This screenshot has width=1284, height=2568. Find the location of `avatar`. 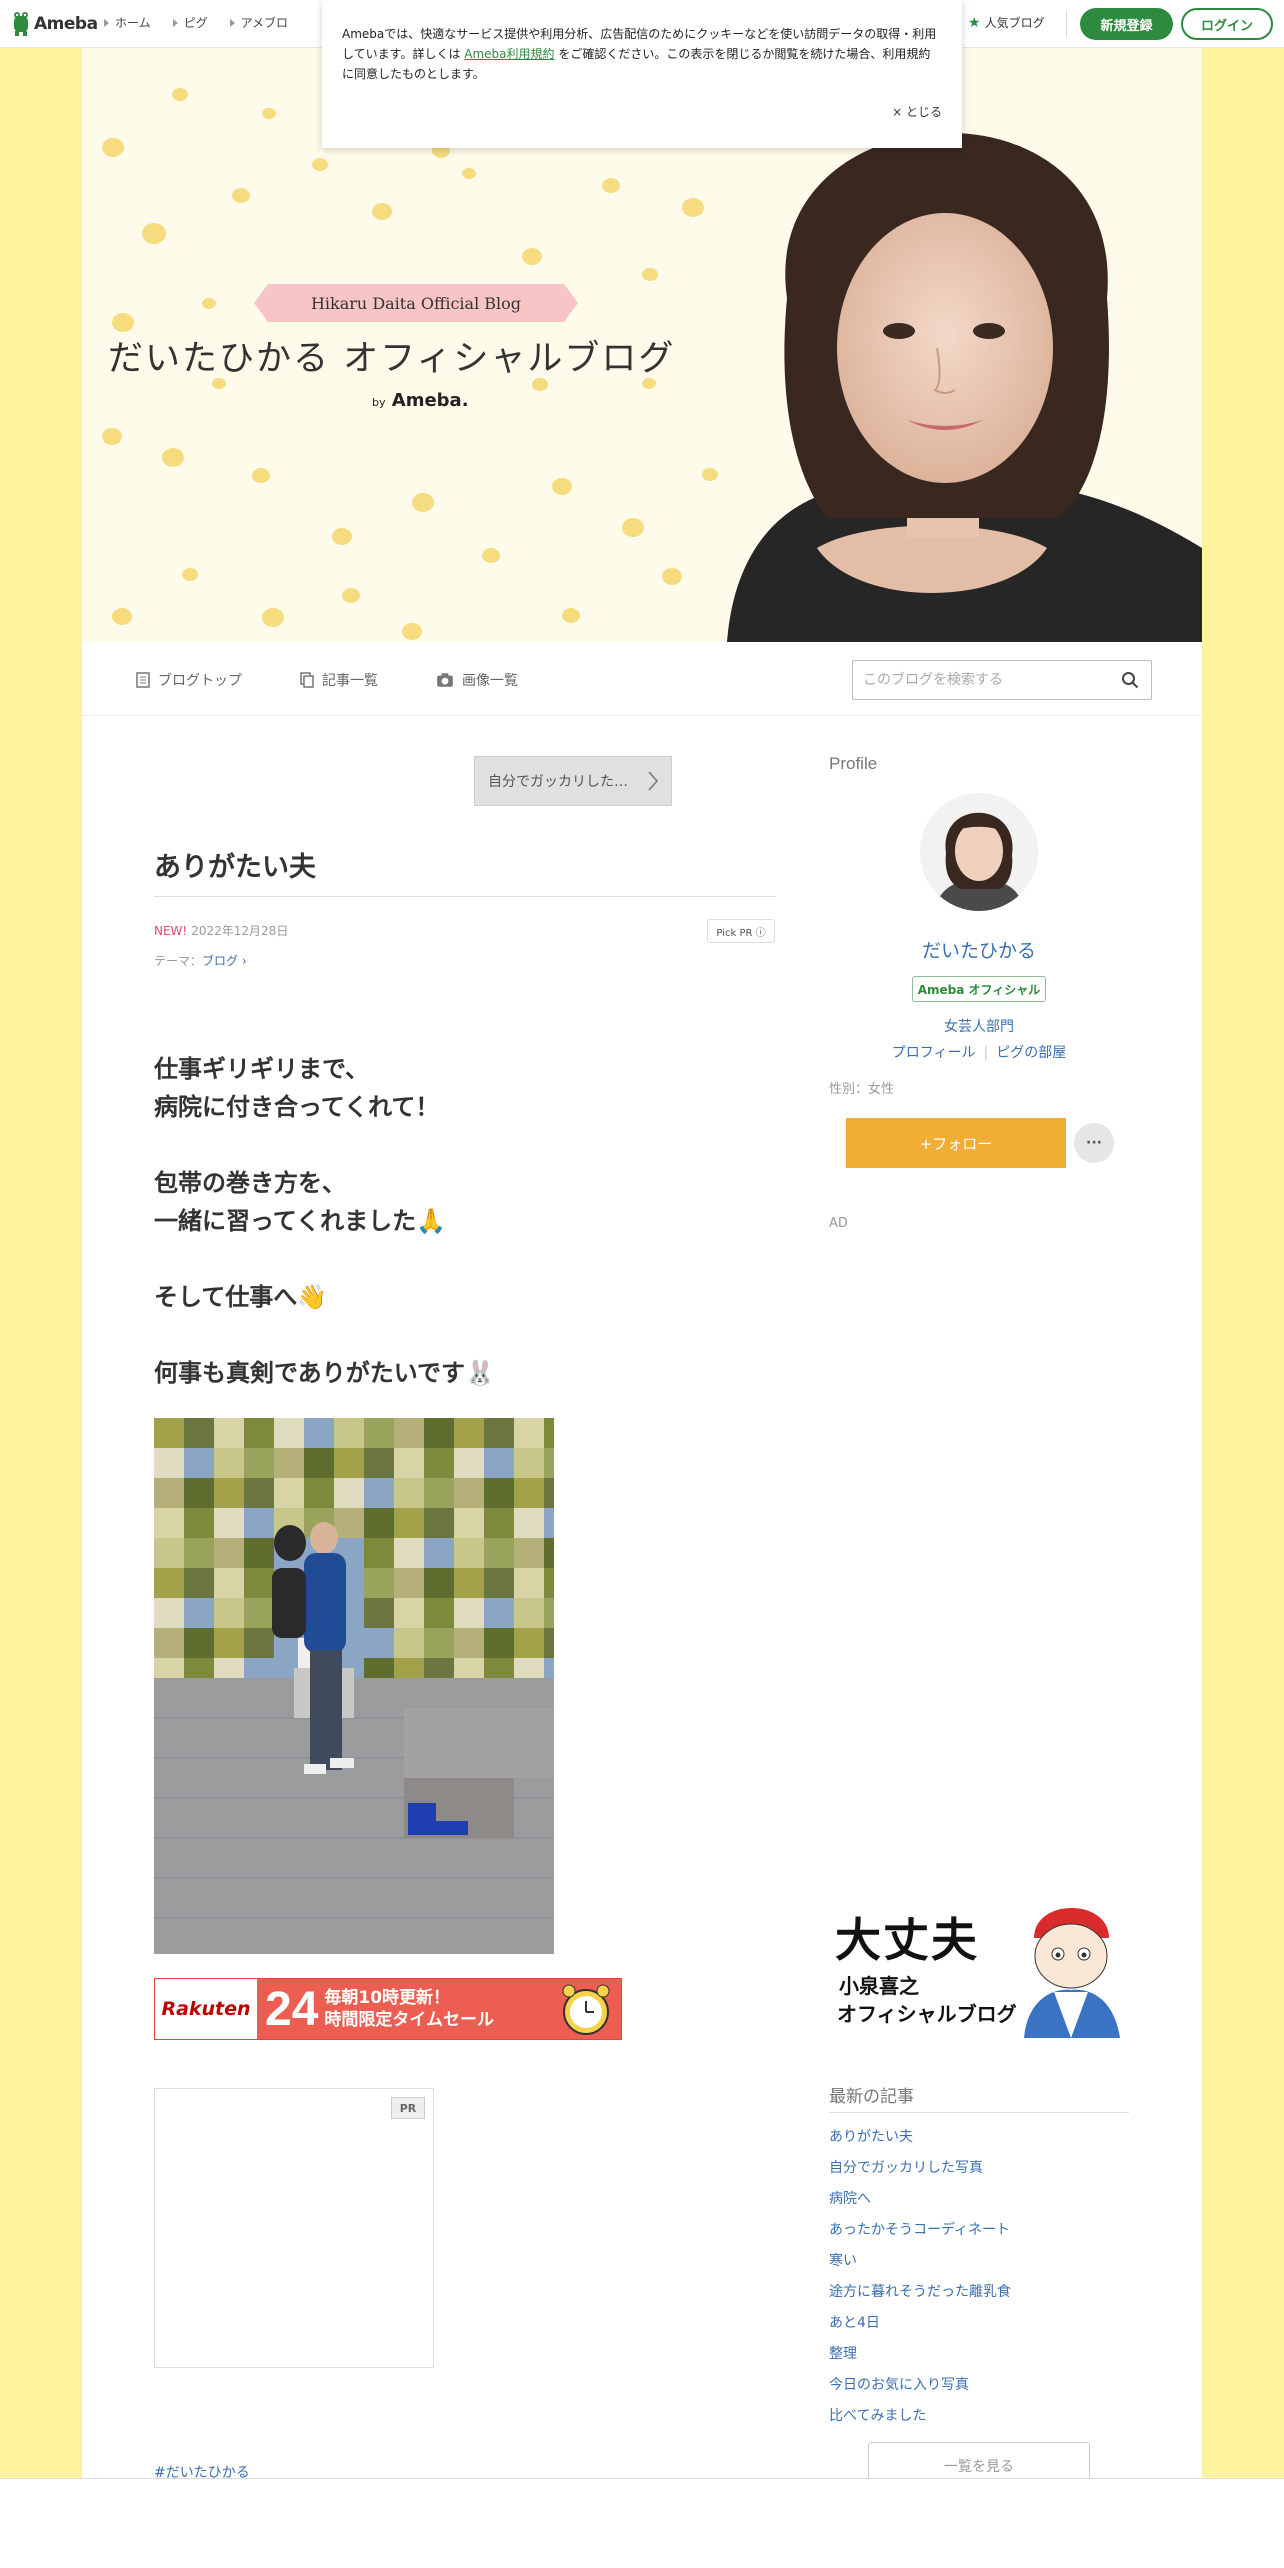

avatar is located at coordinates (979, 852).